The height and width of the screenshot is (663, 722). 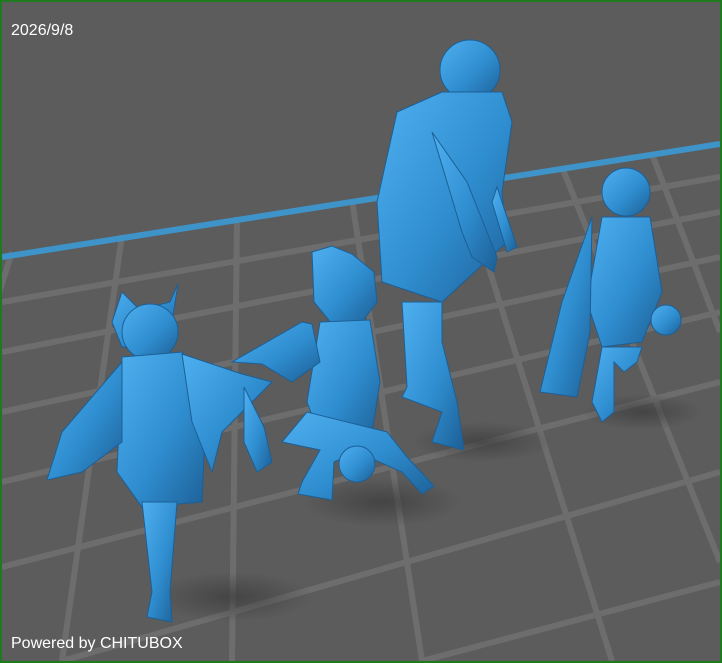 I want to click on watermark-label: Powered by CHITUBOX, so click(x=97, y=643).